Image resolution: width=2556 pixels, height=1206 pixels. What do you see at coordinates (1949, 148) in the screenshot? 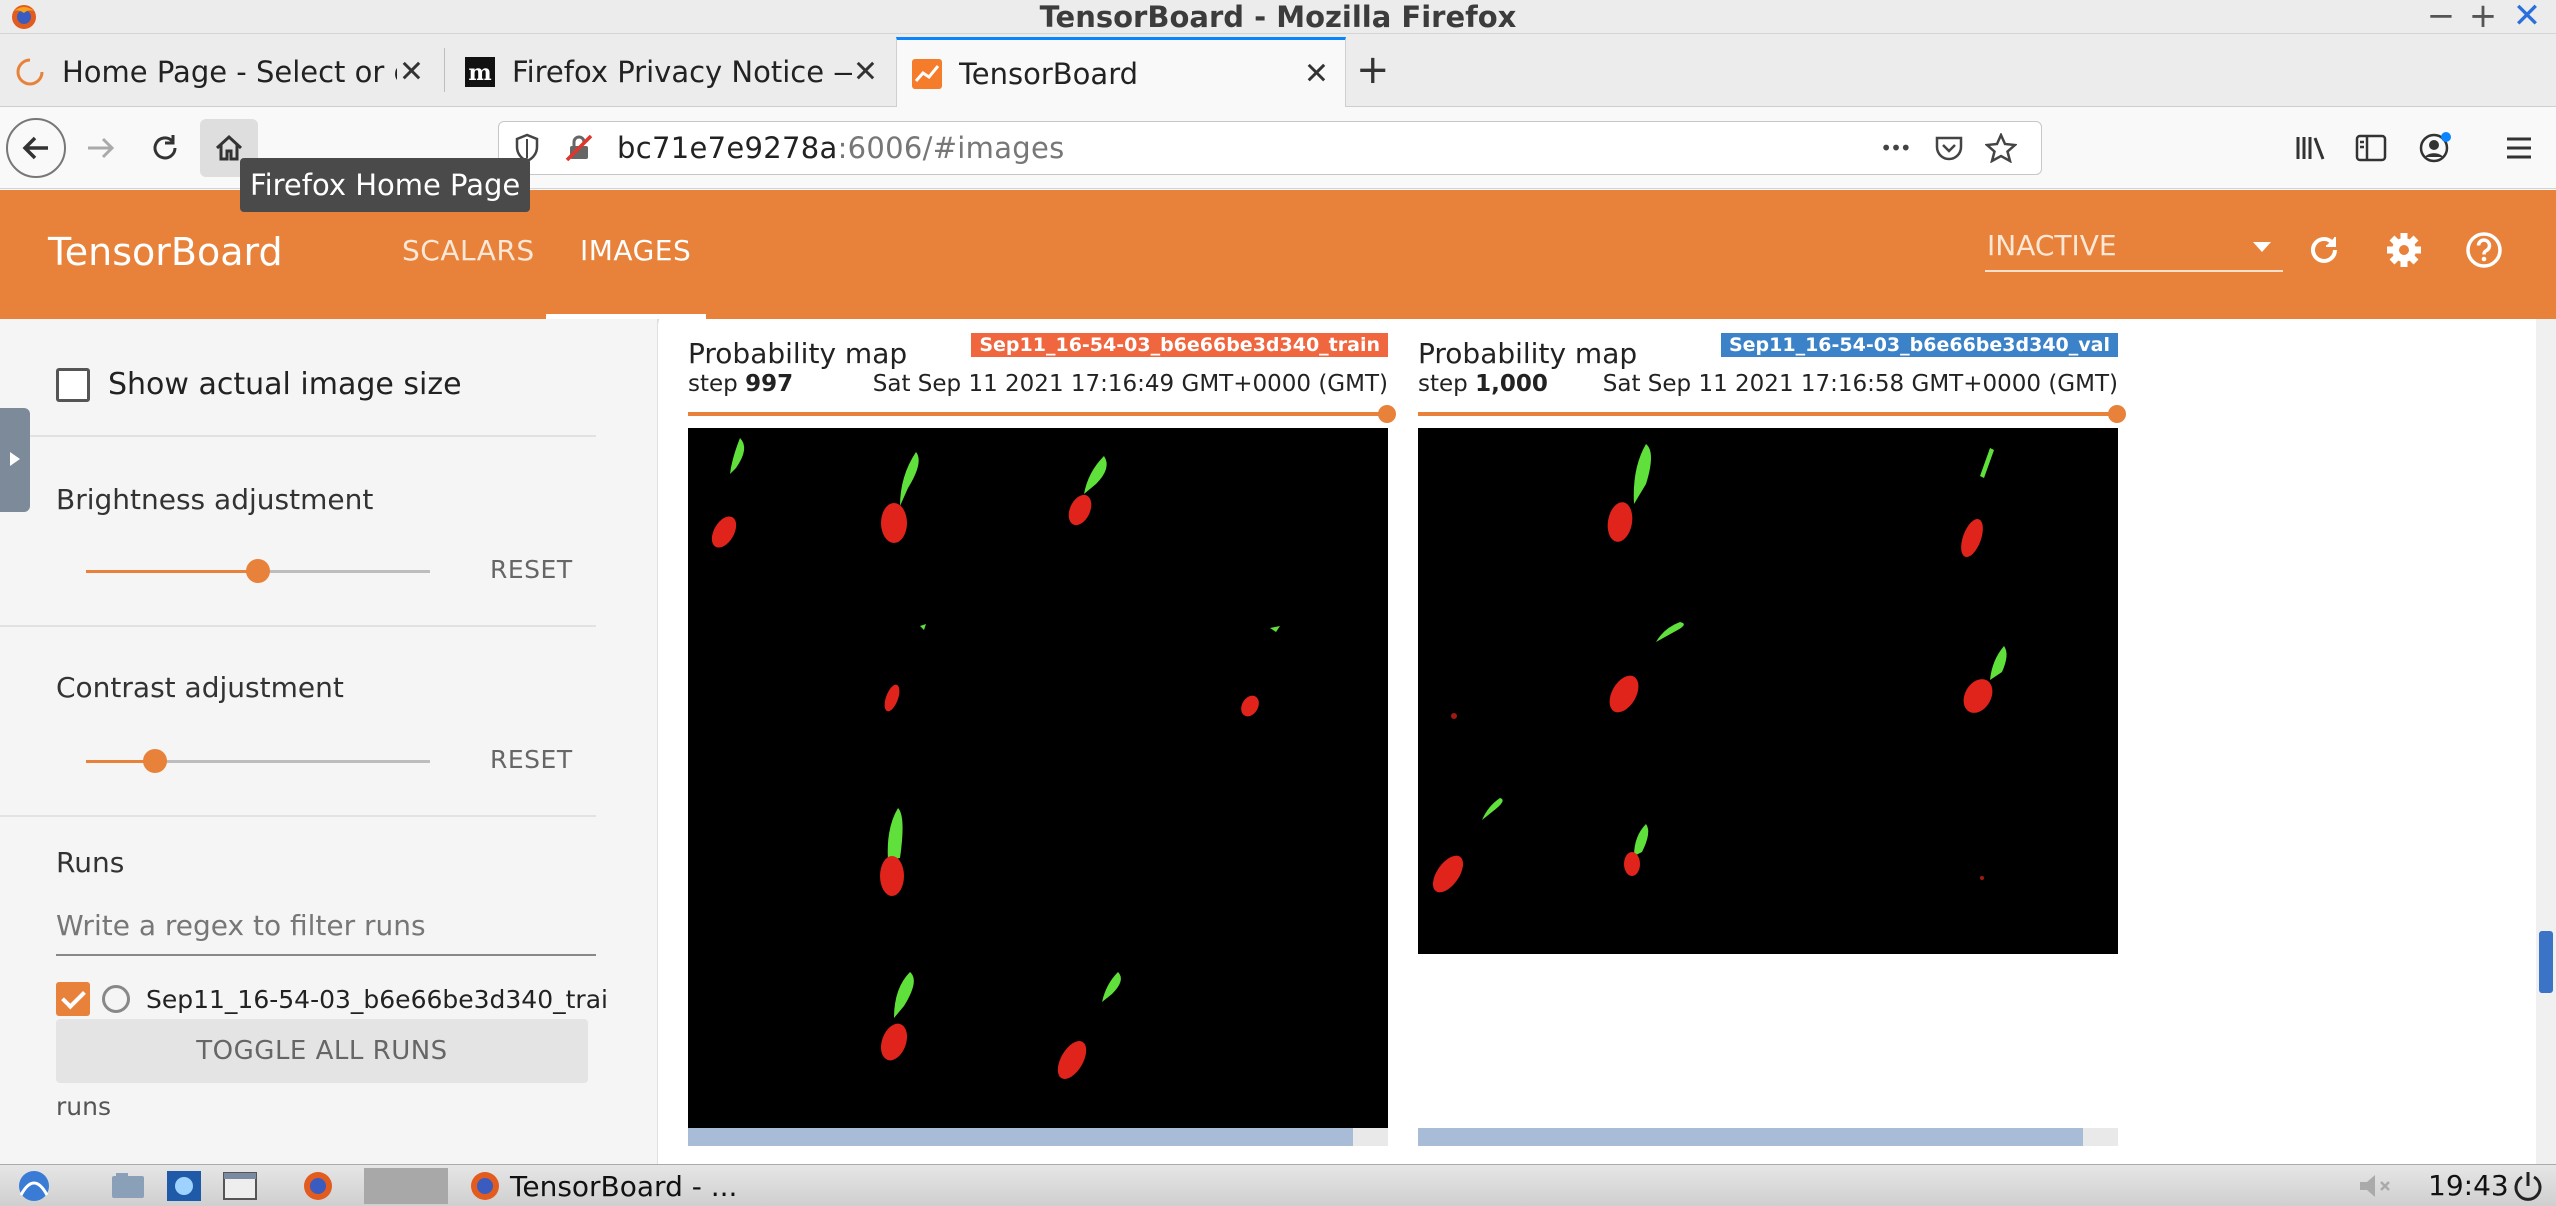
I see `pocket-icon` at bounding box center [1949, 148].